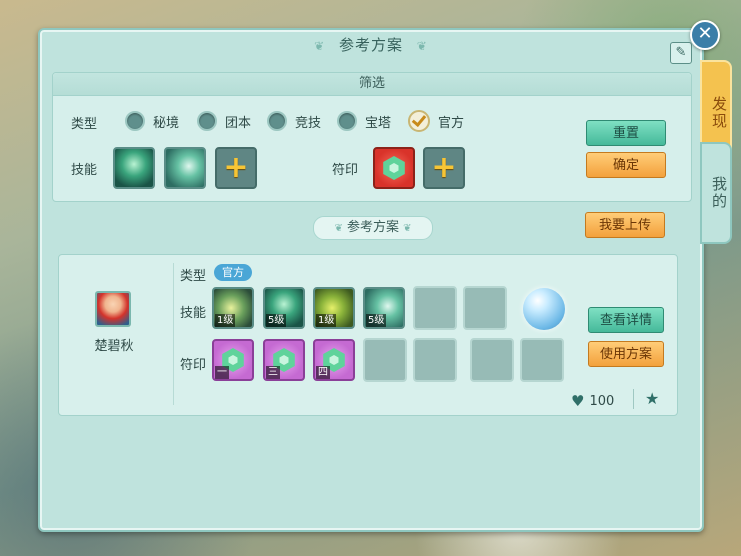 This screenshot has width=741, height=556. What do you see at coordinates (238, 123) in the screenshot?
I see `type-option-label: 团本` at bounding box center [238, 123].